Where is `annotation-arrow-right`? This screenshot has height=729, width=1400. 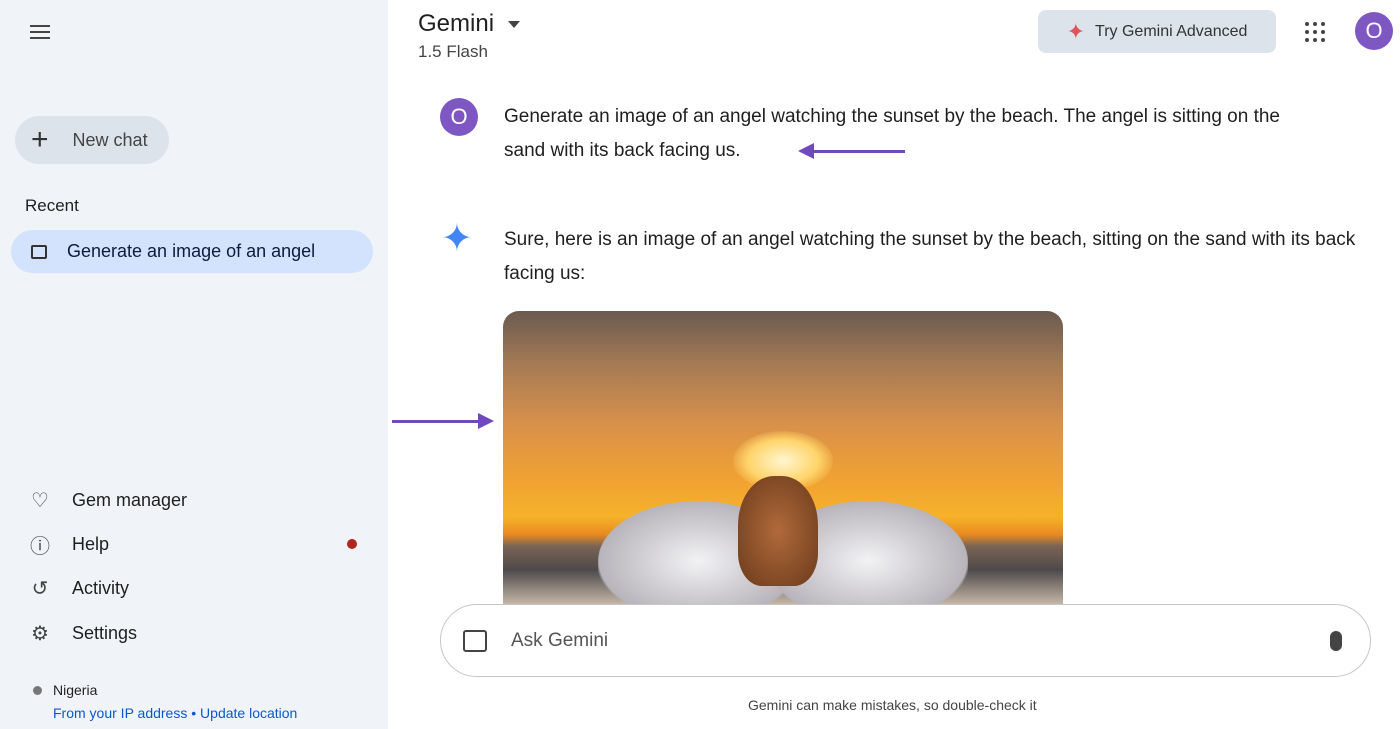
annotation-arrow-right is located at coordinates (443, 421).